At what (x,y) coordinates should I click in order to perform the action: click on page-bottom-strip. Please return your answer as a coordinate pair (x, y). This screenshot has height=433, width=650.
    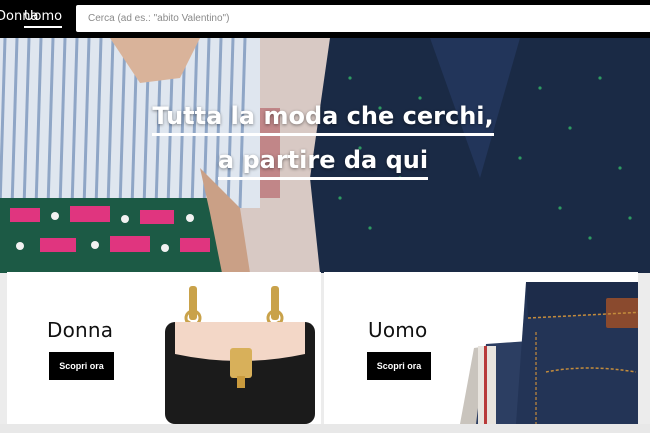
    Looking at the image, I should click on (325, 428).